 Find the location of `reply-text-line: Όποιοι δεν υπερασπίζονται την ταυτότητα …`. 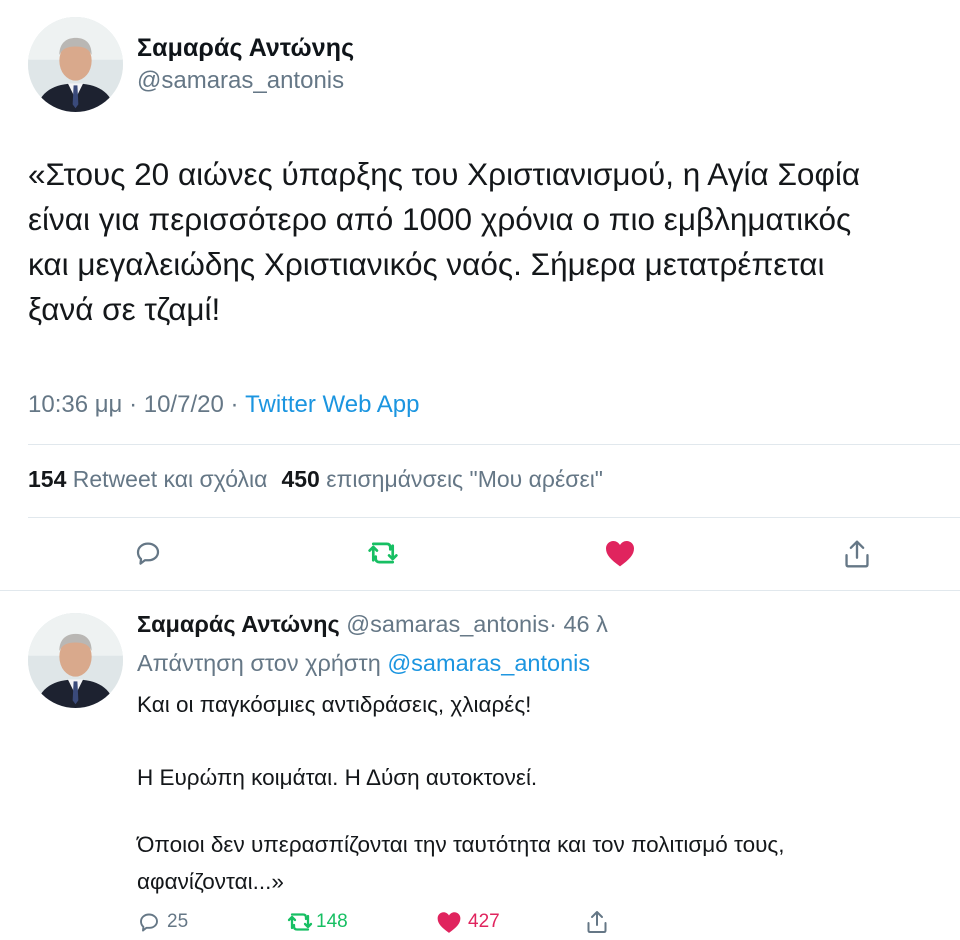

reply-text-line: Όποιοι δεν υπερασπίζονται την ταυτότητα … is located at coordinates (461, 844).